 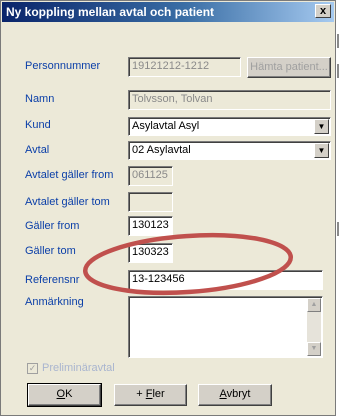 I want to click on cancel-button: Avbryt, so click(x=235, y=395).